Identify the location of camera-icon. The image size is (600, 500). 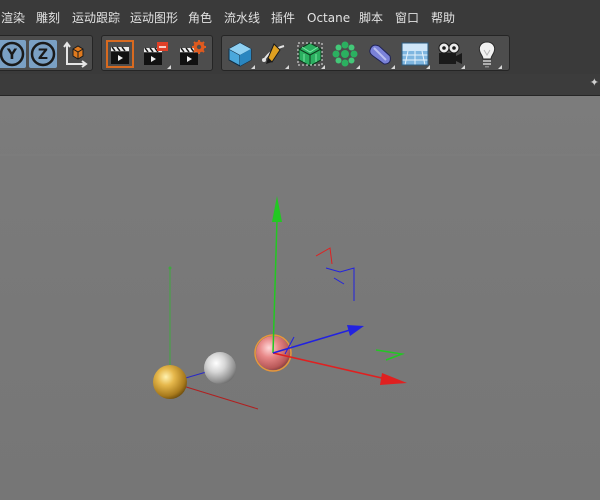
(450, 53).